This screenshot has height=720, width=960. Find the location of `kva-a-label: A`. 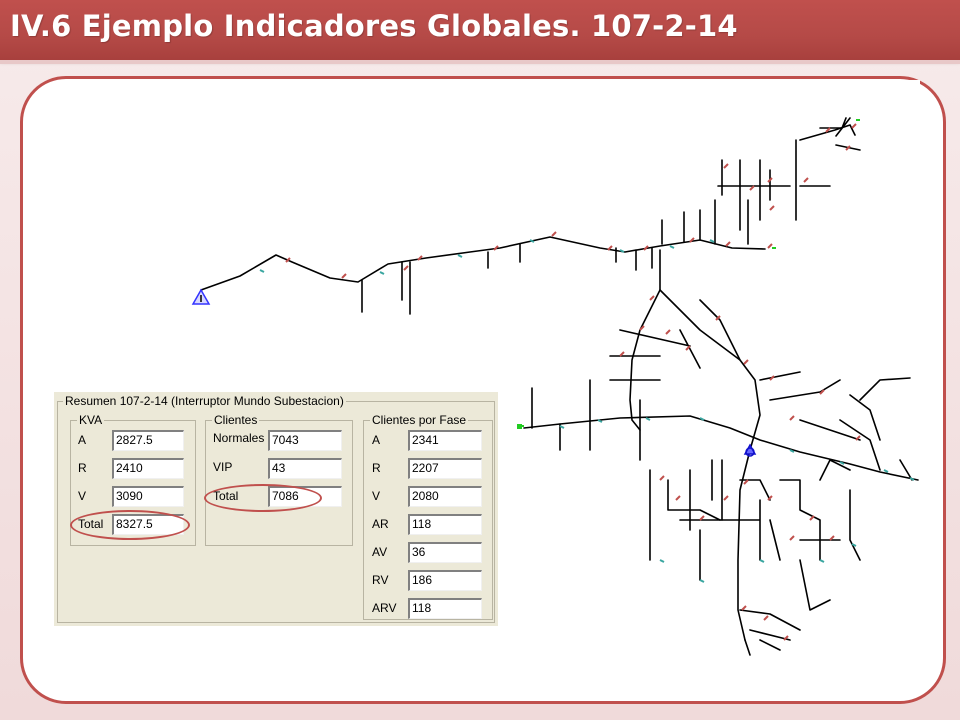

kva-a-label: A is located at coordinates (82, 440).